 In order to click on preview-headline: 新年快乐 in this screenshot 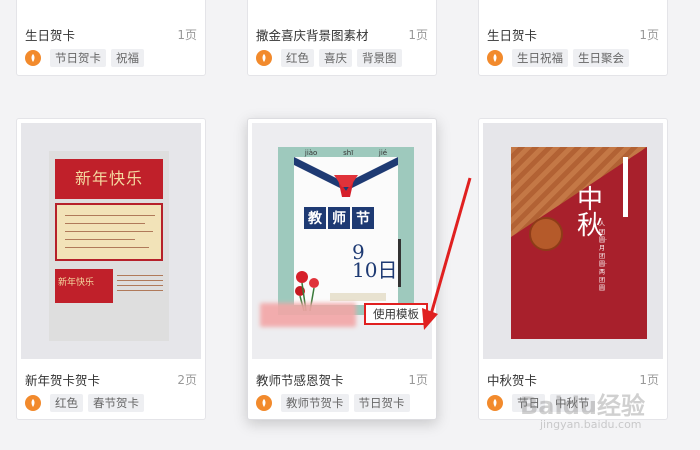, I will do `click(108, 178)`.